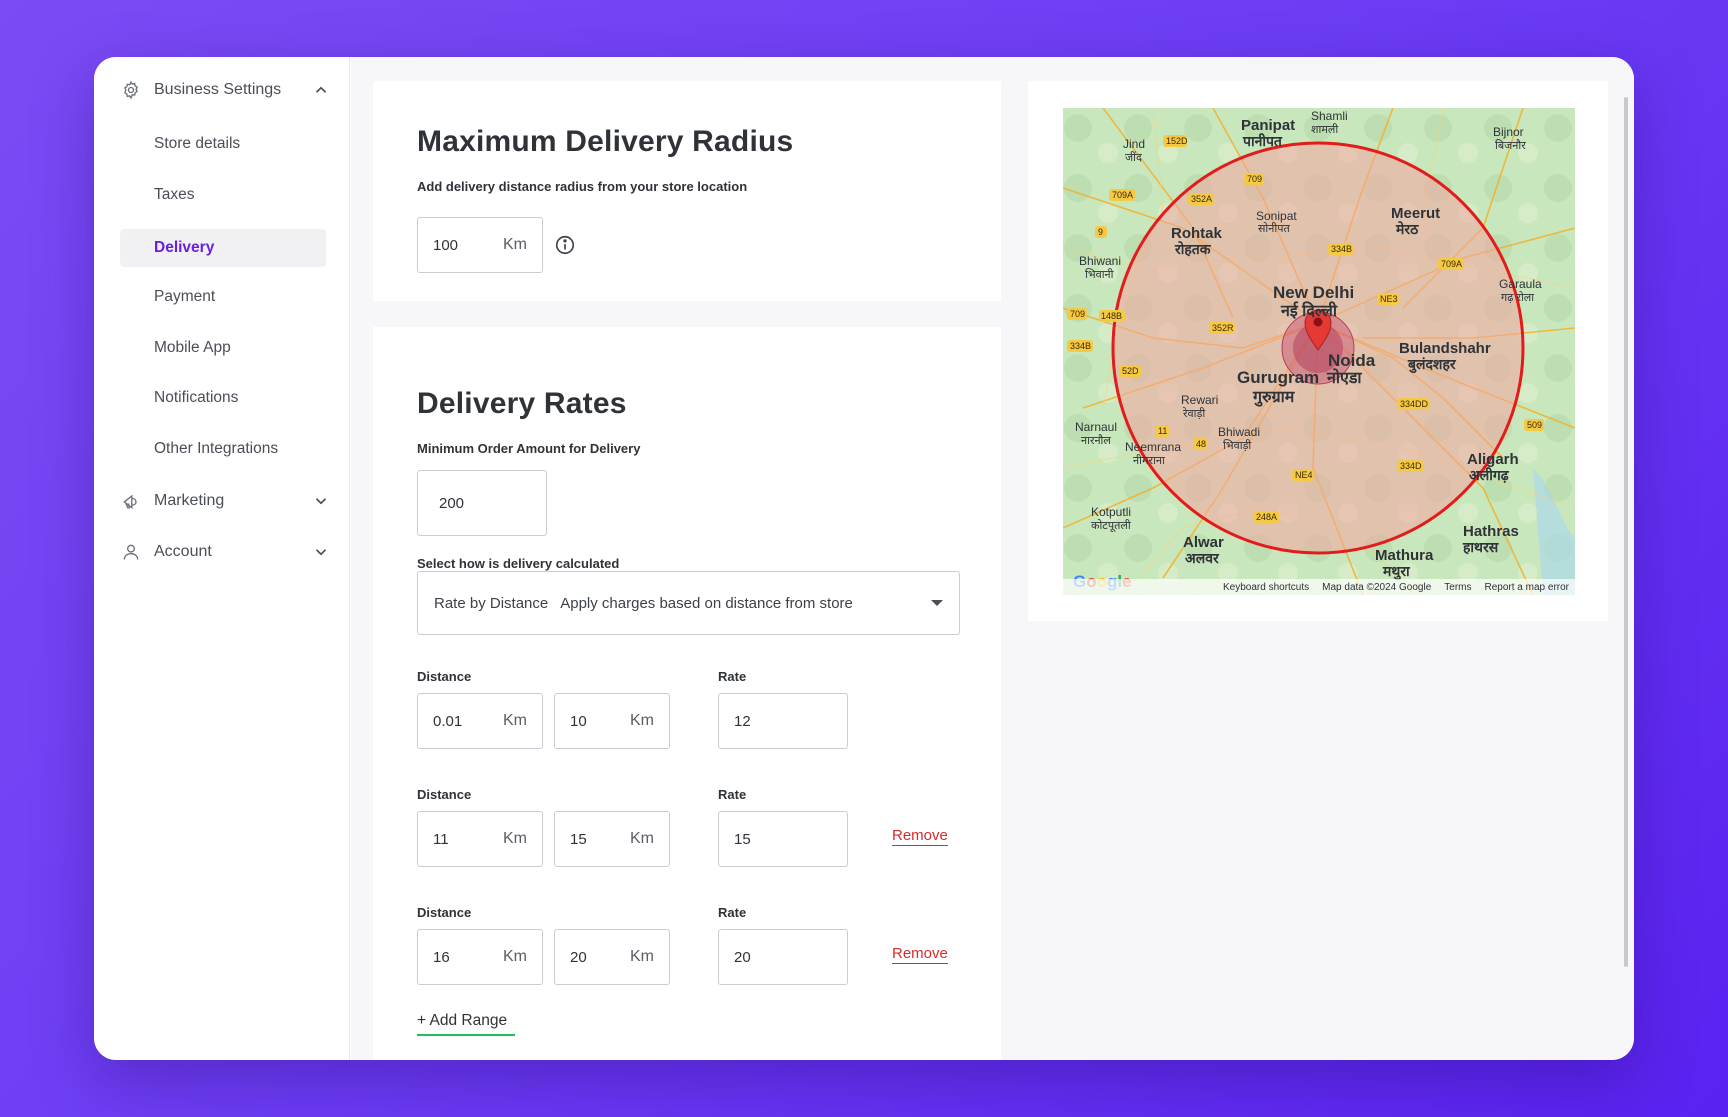 This screenshot has height=1117, width=1728. I want to click on map-highway-shield: 52D, so click(1130, 371).